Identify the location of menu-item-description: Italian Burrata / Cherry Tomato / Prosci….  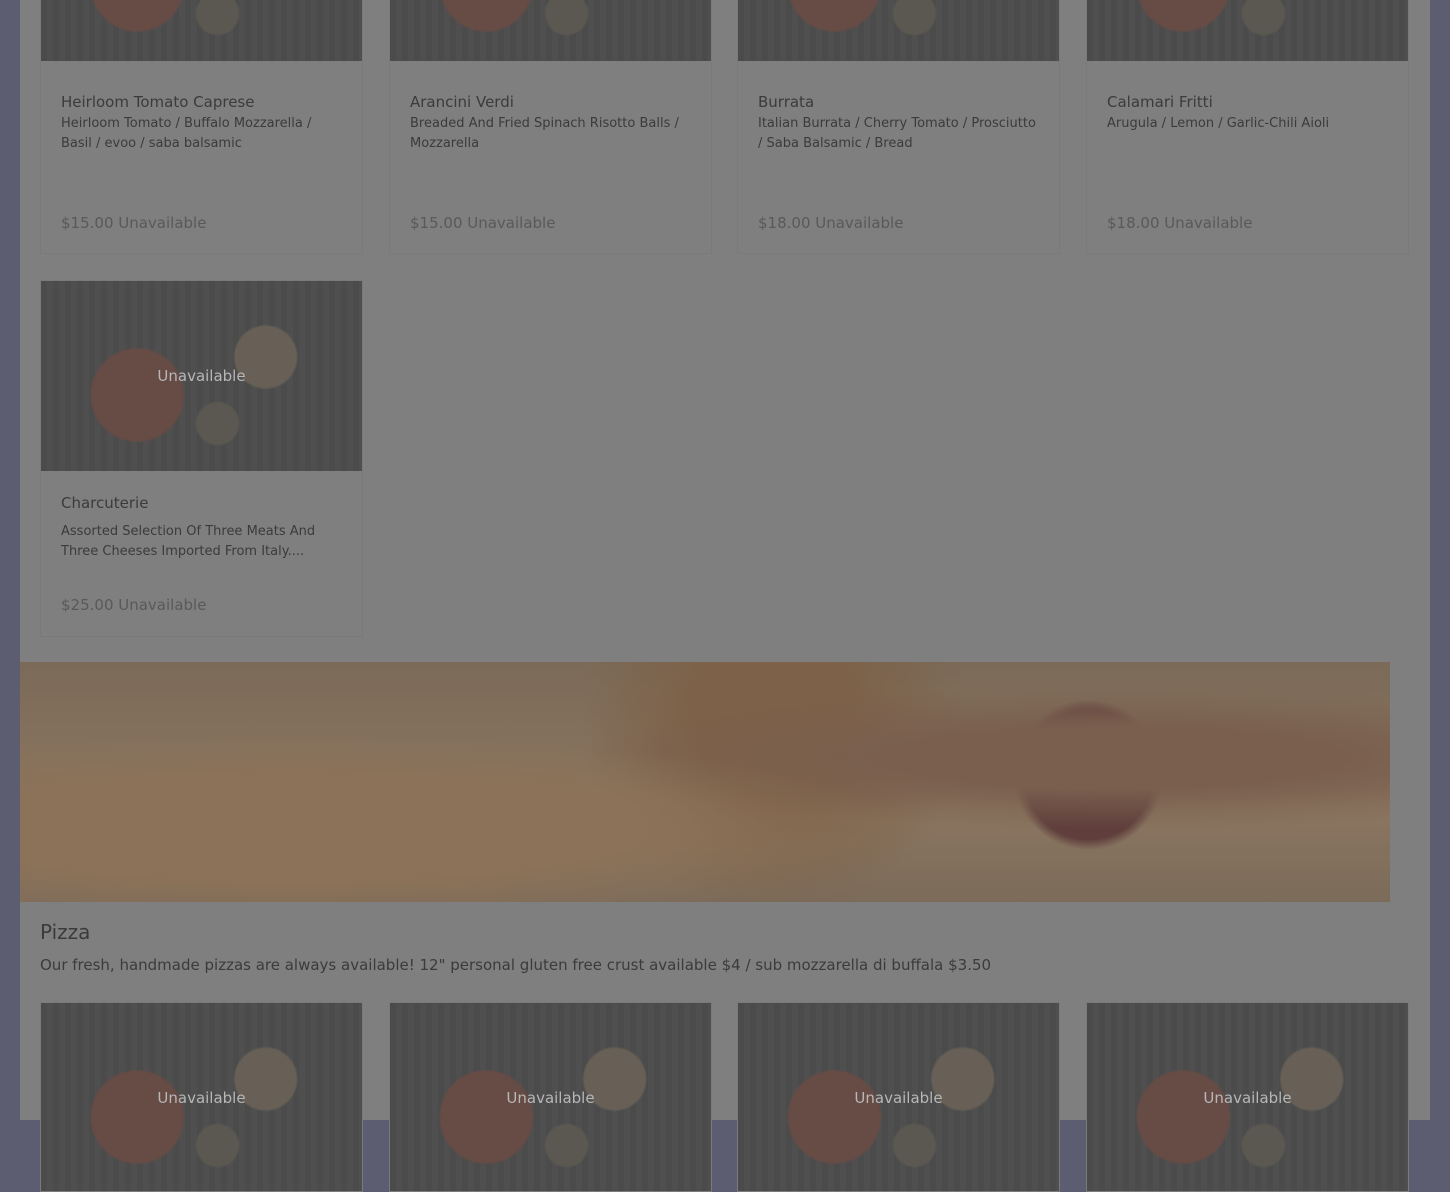
(897, 133).